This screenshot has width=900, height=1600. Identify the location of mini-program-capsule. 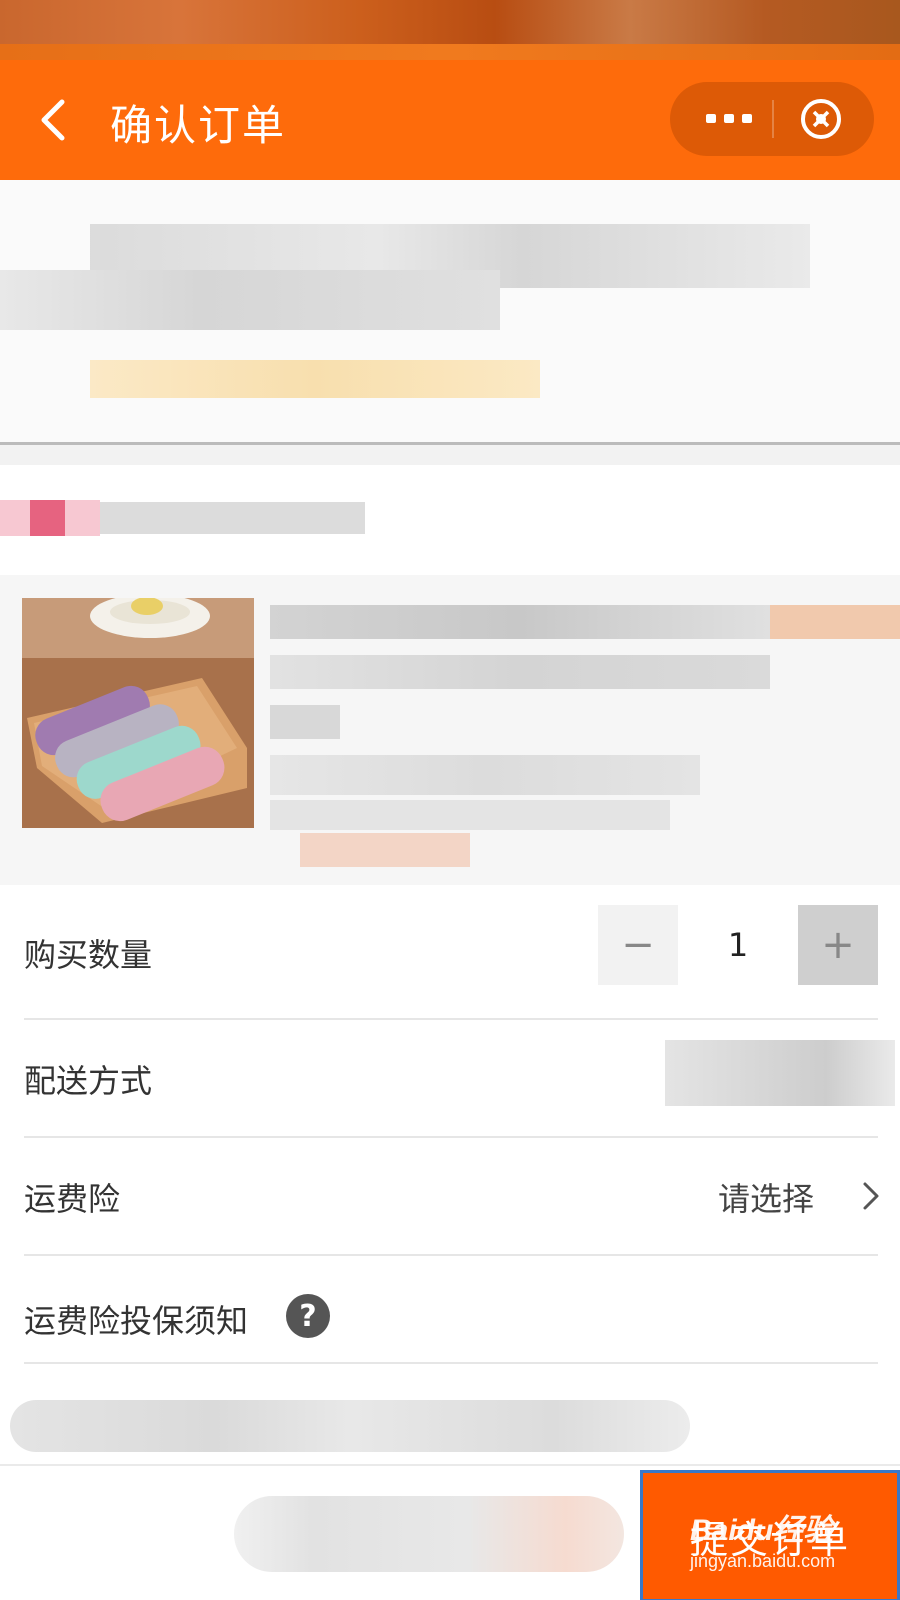
(772, 119).